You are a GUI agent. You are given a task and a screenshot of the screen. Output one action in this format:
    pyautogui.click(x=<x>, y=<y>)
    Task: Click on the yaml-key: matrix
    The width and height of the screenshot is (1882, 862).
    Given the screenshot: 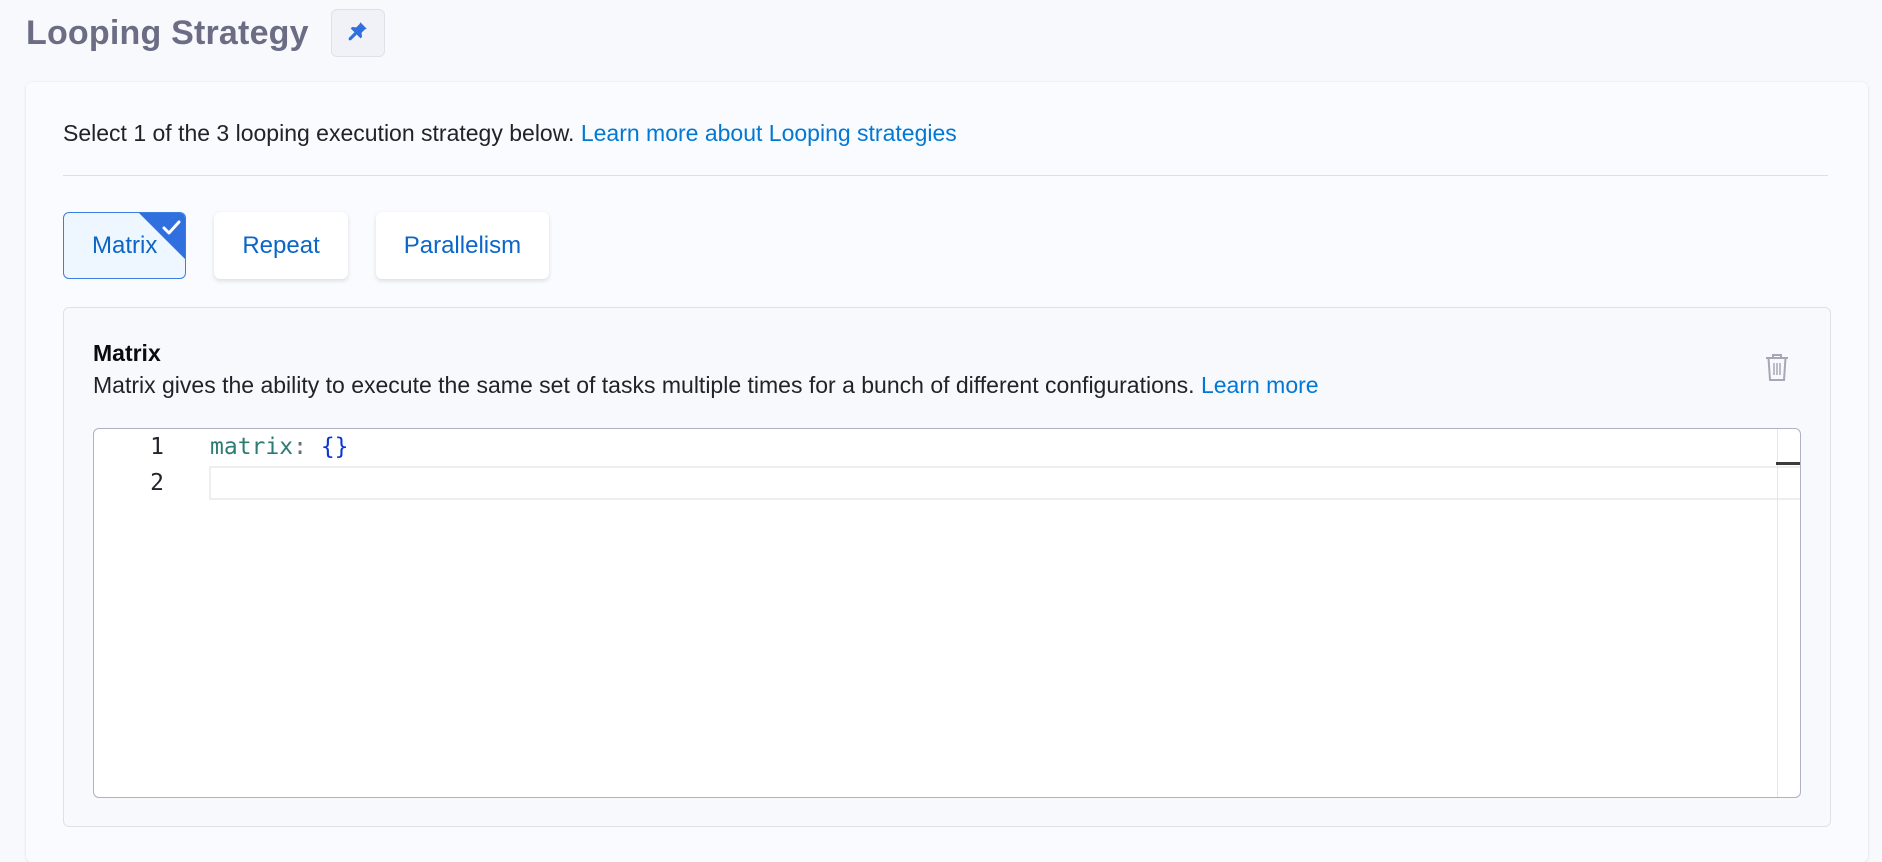 What is the action you would take?
    pyautogui.click(x=252, y=447)
    